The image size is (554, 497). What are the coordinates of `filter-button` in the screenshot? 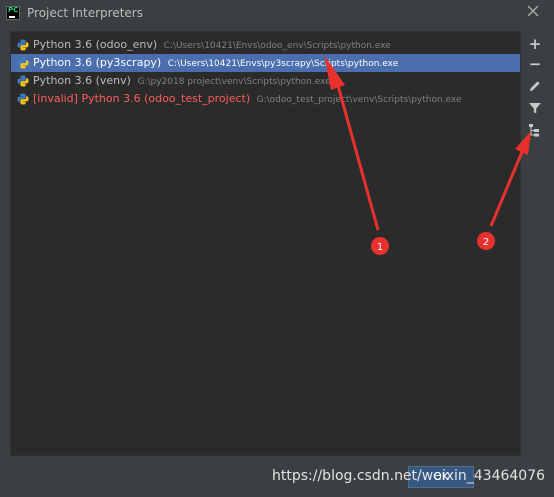 It's located at (535, 108).